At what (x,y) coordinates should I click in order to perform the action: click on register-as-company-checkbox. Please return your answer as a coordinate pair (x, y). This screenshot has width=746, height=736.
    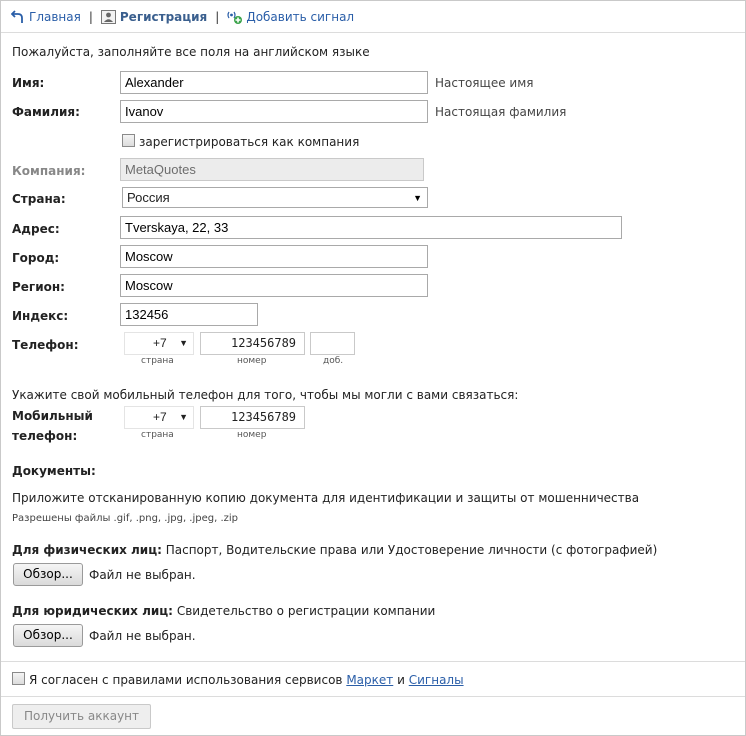
    Looking at the image, I should click on (128, 140).